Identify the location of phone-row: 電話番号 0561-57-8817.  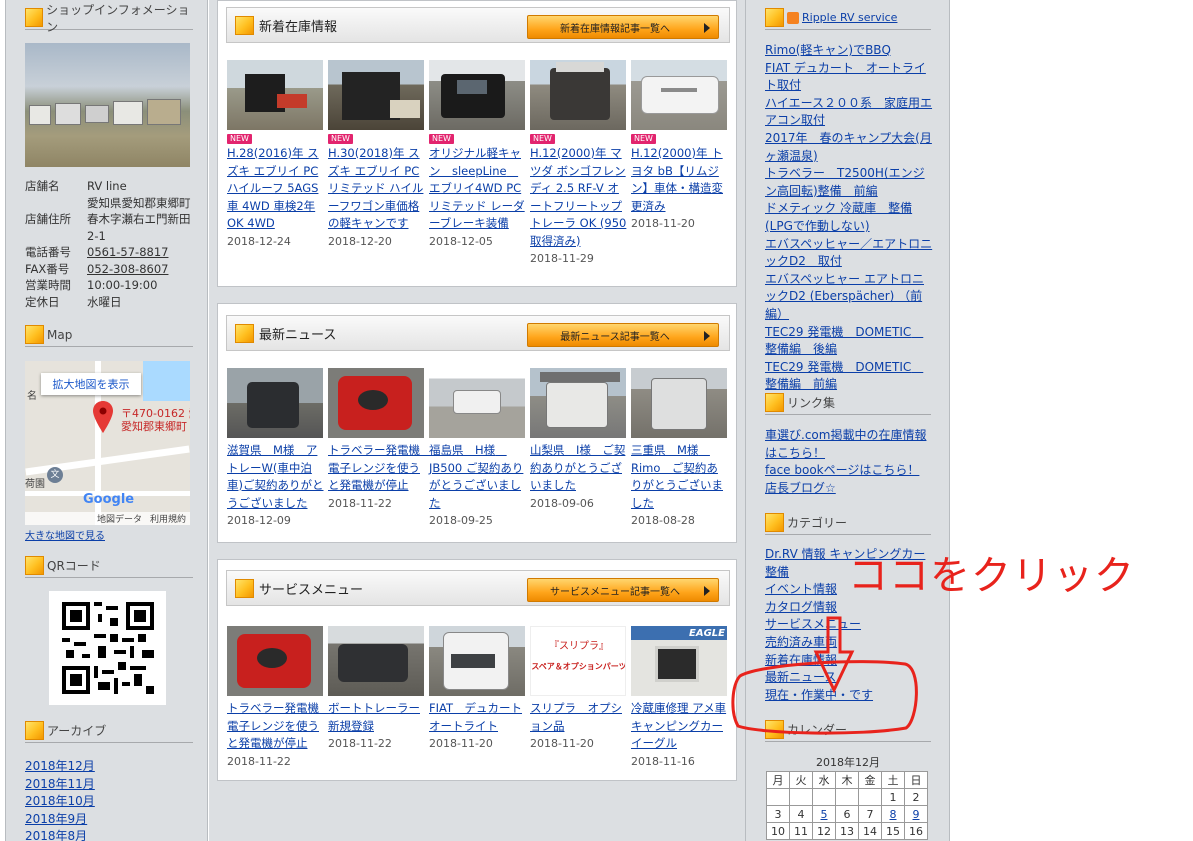
(109, 252).